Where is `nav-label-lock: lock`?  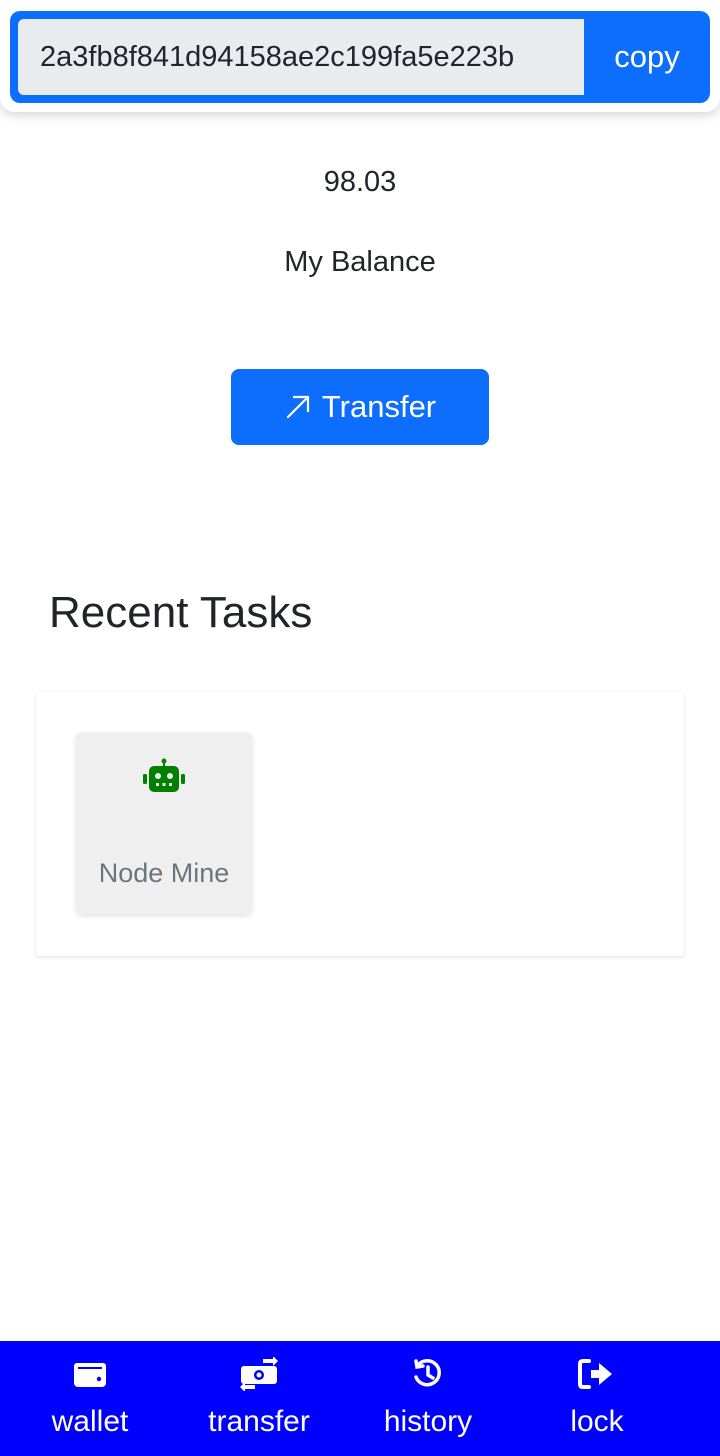 nav-label-lock: lock is located at coordinates (597, 1421).